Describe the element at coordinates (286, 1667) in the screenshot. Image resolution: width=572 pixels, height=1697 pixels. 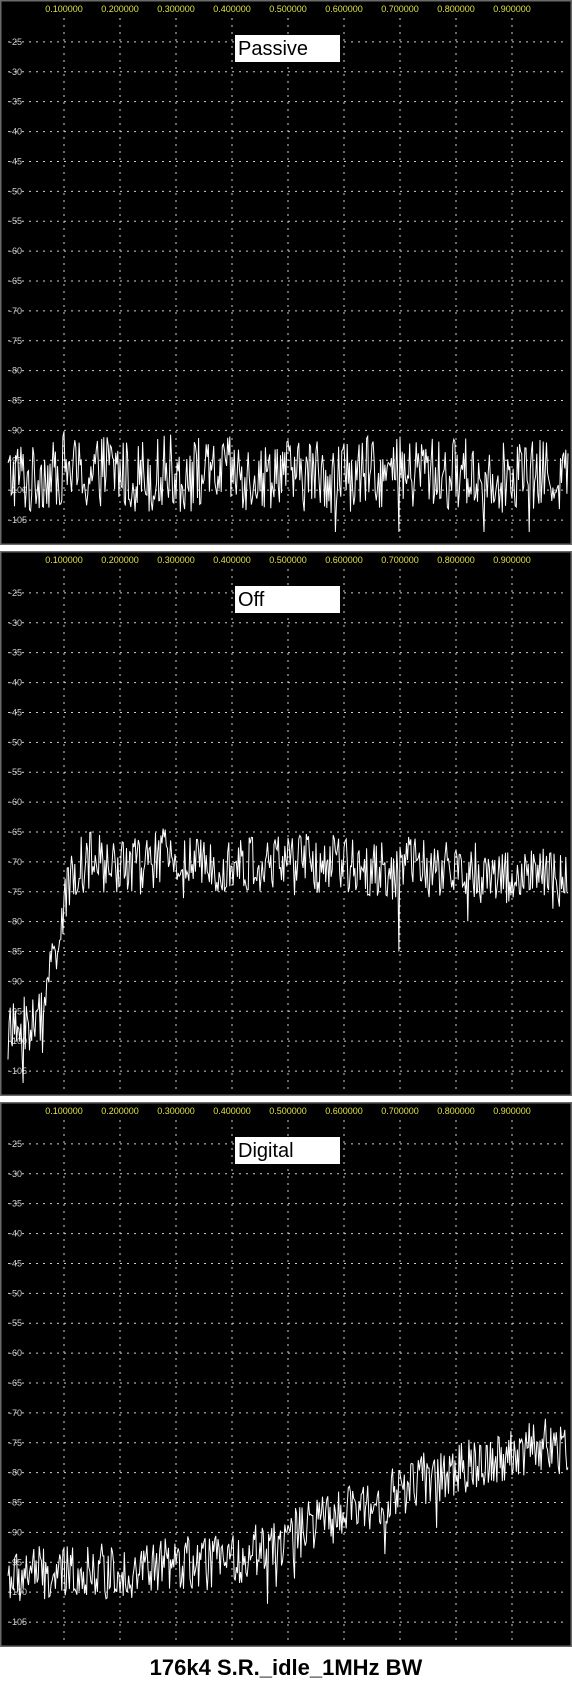
I see `figure-caption: 176k4 S.R._idle_1MHz BW` at that location.